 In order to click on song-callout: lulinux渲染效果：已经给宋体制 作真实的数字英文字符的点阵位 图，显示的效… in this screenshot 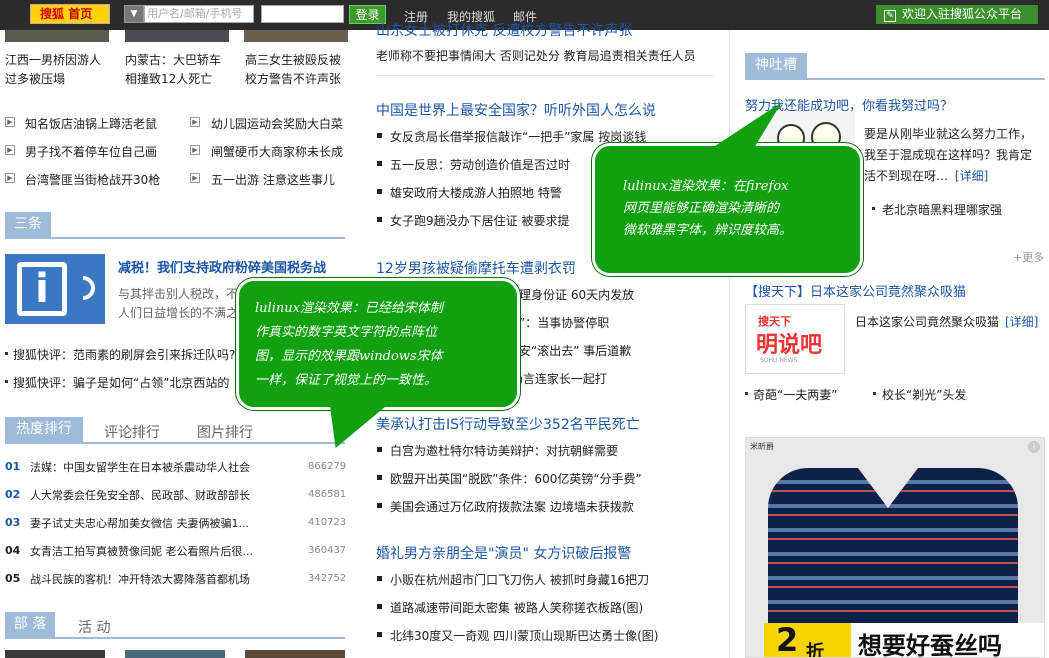, I will do `click(378, 344)`.